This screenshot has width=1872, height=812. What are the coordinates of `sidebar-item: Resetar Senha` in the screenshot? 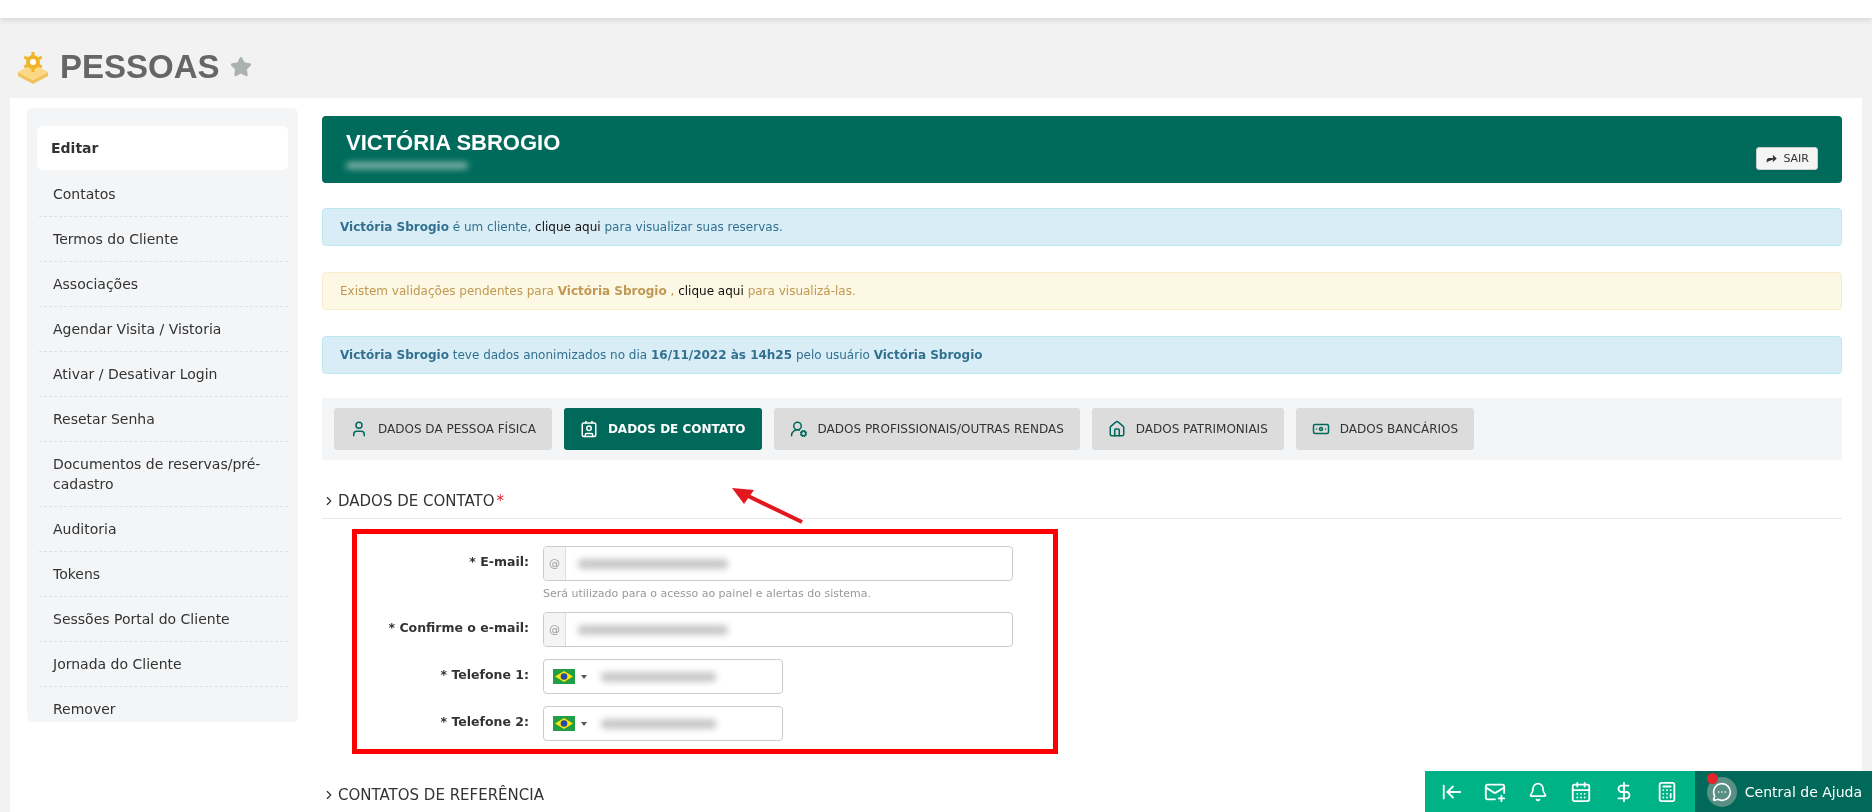 It's located at (163, 419).